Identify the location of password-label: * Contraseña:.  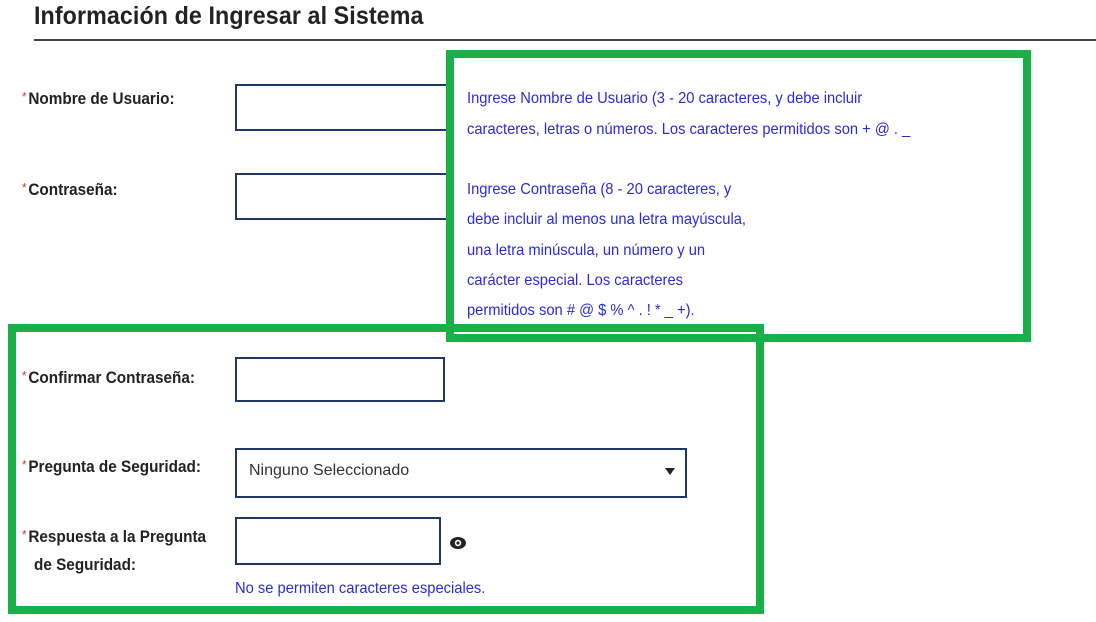
(70, 189).